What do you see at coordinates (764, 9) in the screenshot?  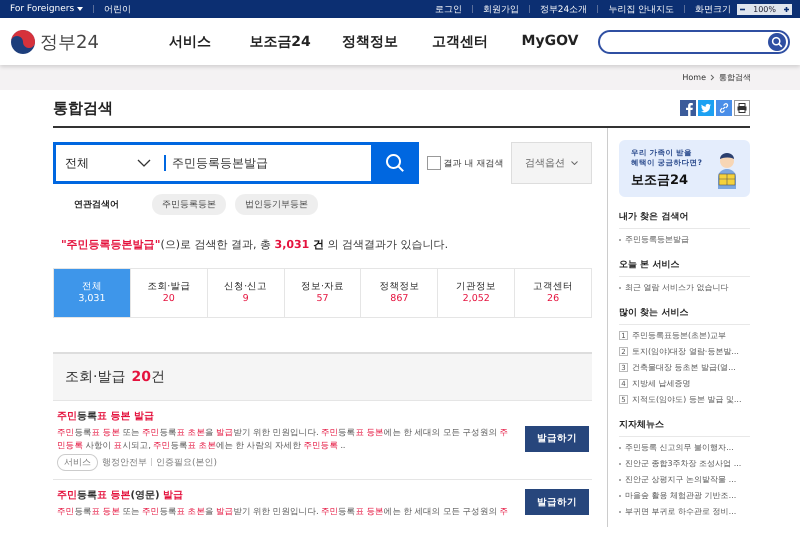 I see `zoom-value: 100%` at bounding box center [764, 9].